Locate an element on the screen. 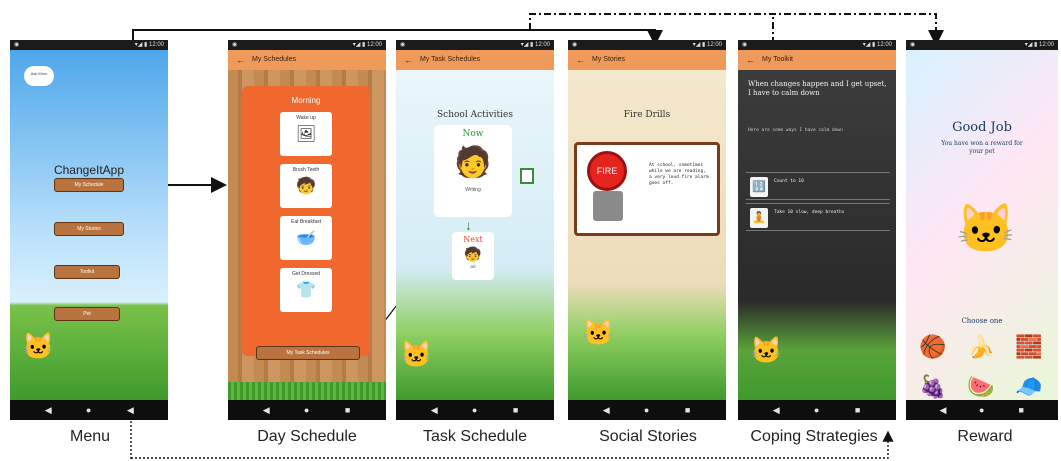 This screenshot has width=1061, height=461. child-icon: 🧒 is located at coordinates (306, 186).